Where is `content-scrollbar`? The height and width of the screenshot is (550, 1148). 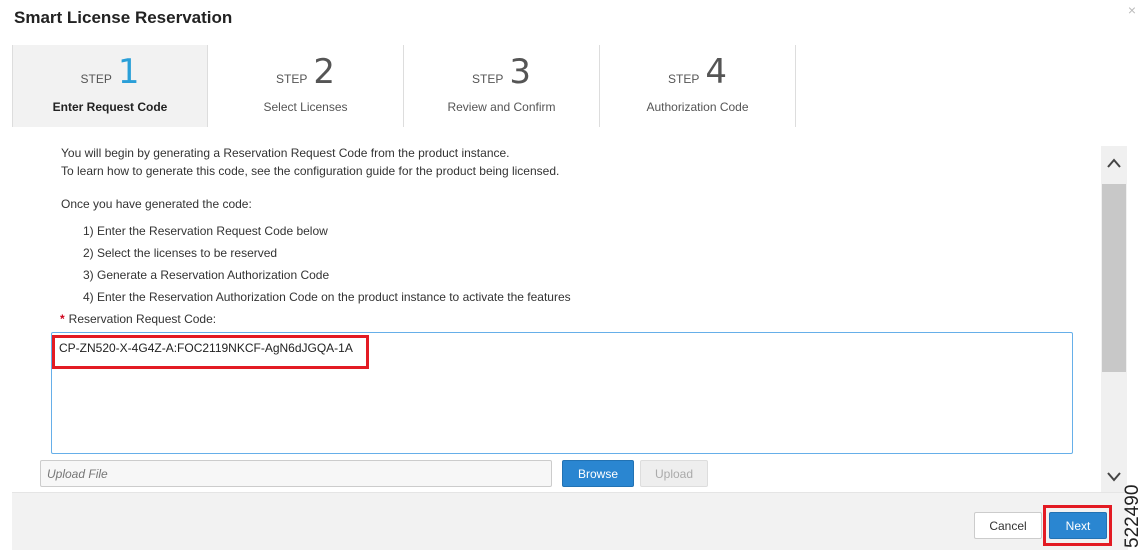 content-scrollbar is located at coordinates (1114, 319).